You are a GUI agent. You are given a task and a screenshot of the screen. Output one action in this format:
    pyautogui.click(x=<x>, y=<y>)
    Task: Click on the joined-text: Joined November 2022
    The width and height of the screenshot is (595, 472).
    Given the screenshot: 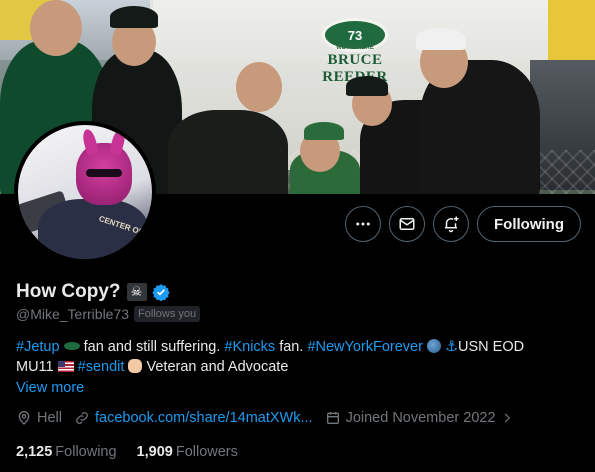 What is the action you would take?
    pyautogui.click(x=420, y=418)
    